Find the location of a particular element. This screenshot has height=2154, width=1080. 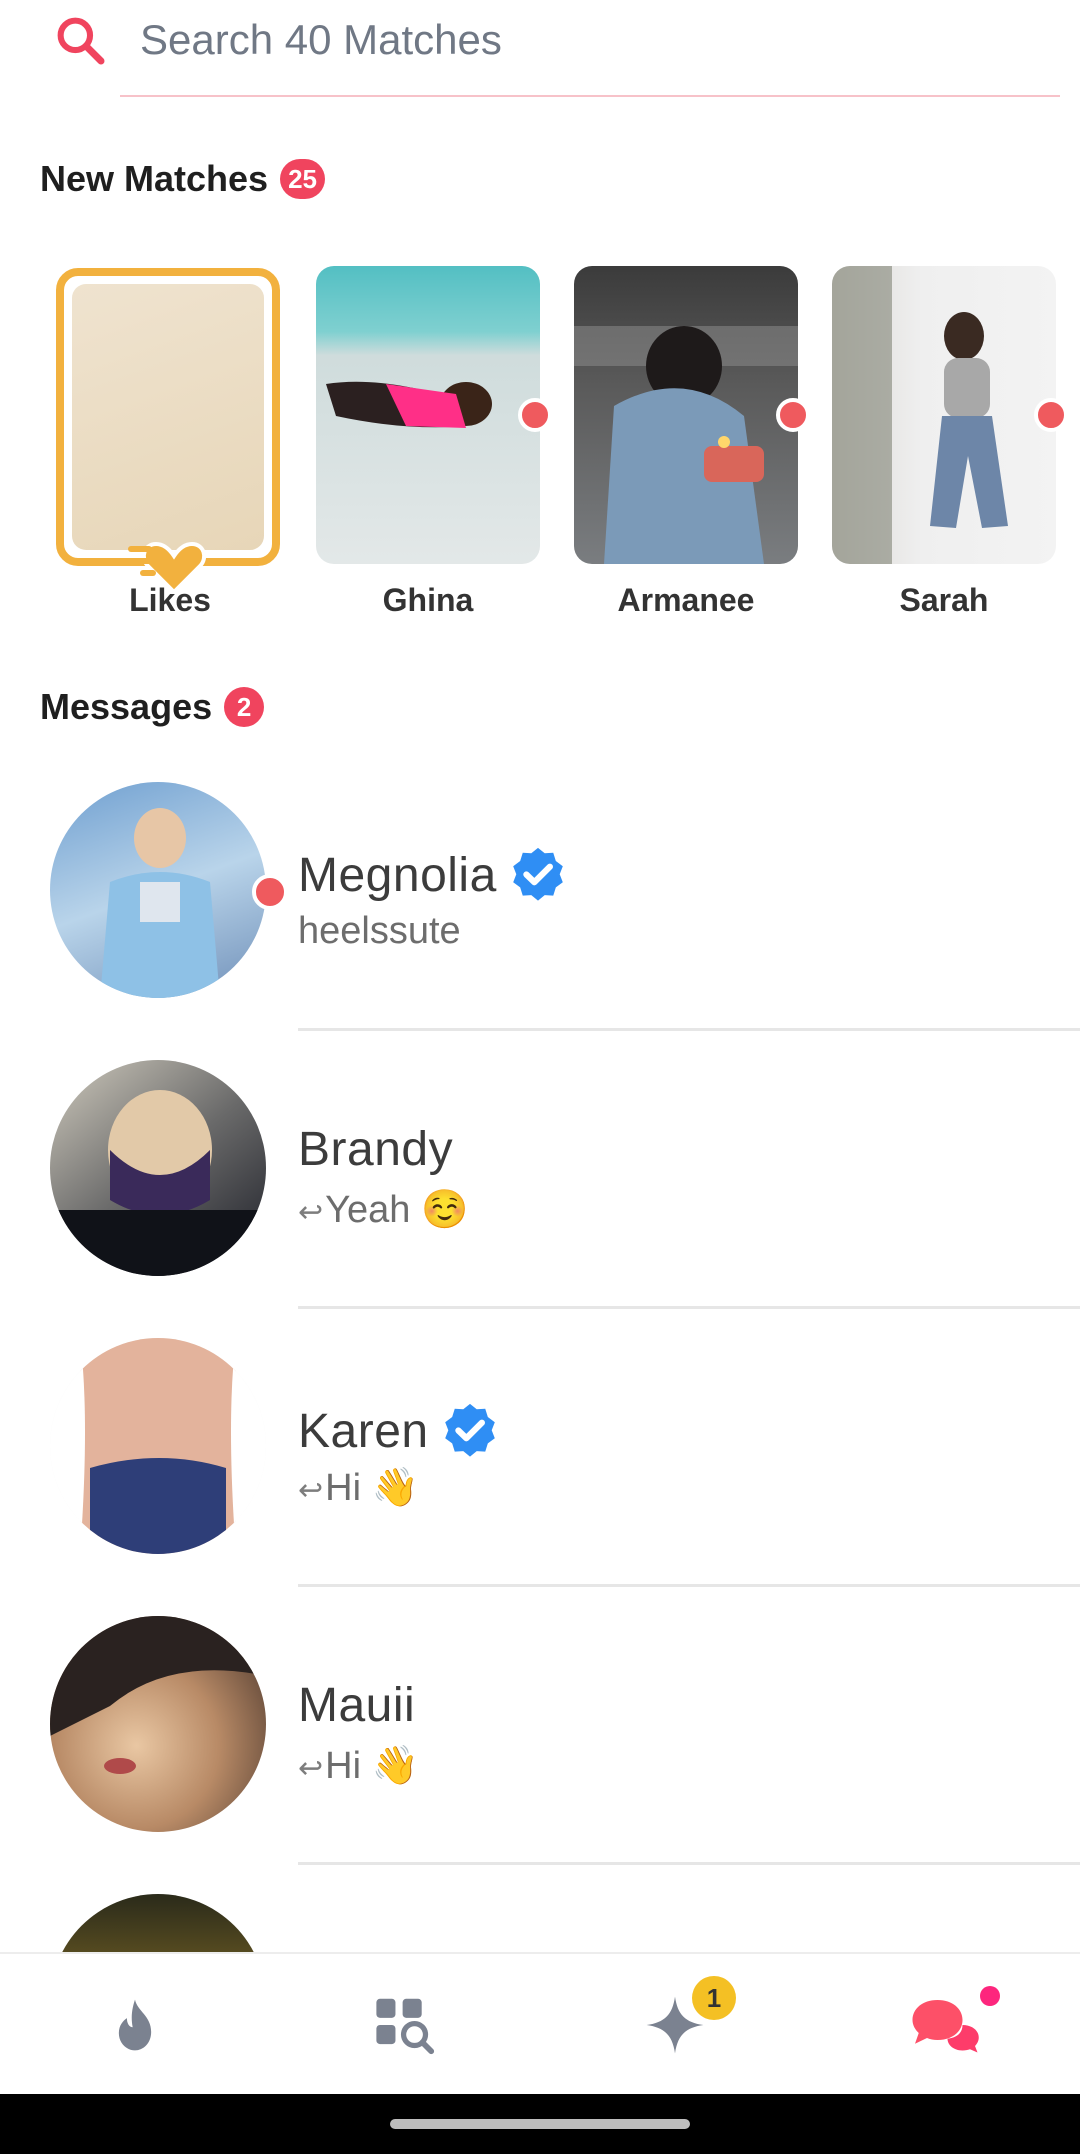

tab-gold: 1 is located at coordinates (675, 2025).